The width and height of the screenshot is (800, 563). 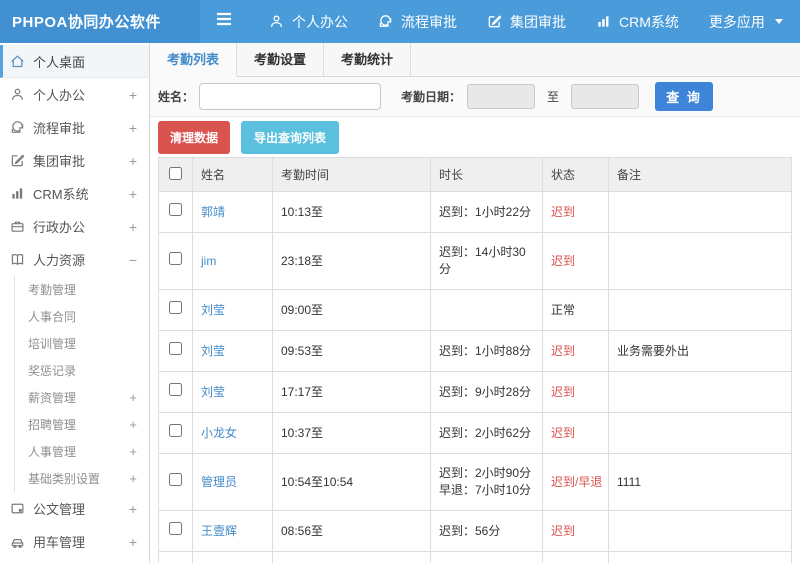 What do you see at coordinates (74, 160) in the screenshot?
I see `sidebar-item-group-approval: 集团审批 +` at bounding box center [74, 160].